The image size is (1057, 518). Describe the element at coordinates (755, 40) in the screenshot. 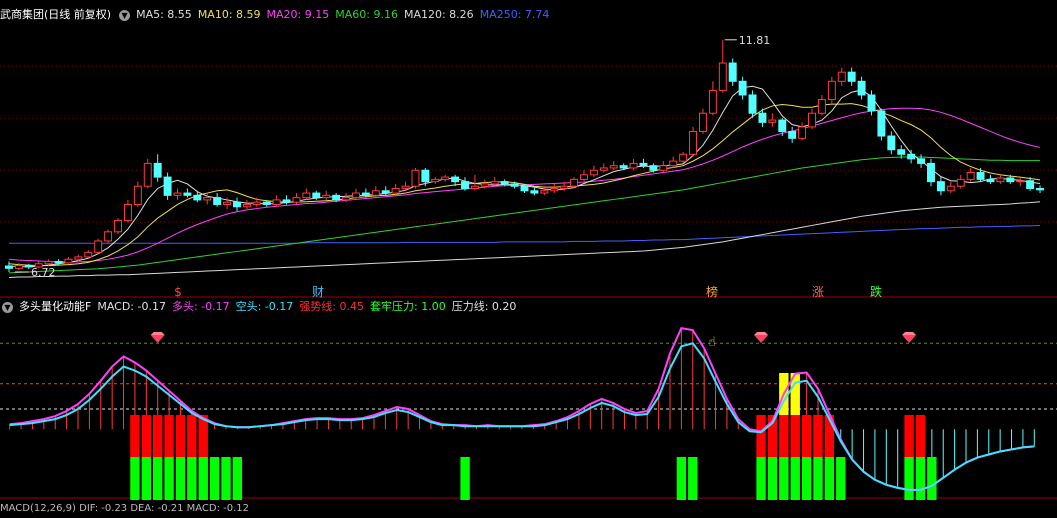

I see `high-price-label: 11.81` at that location.